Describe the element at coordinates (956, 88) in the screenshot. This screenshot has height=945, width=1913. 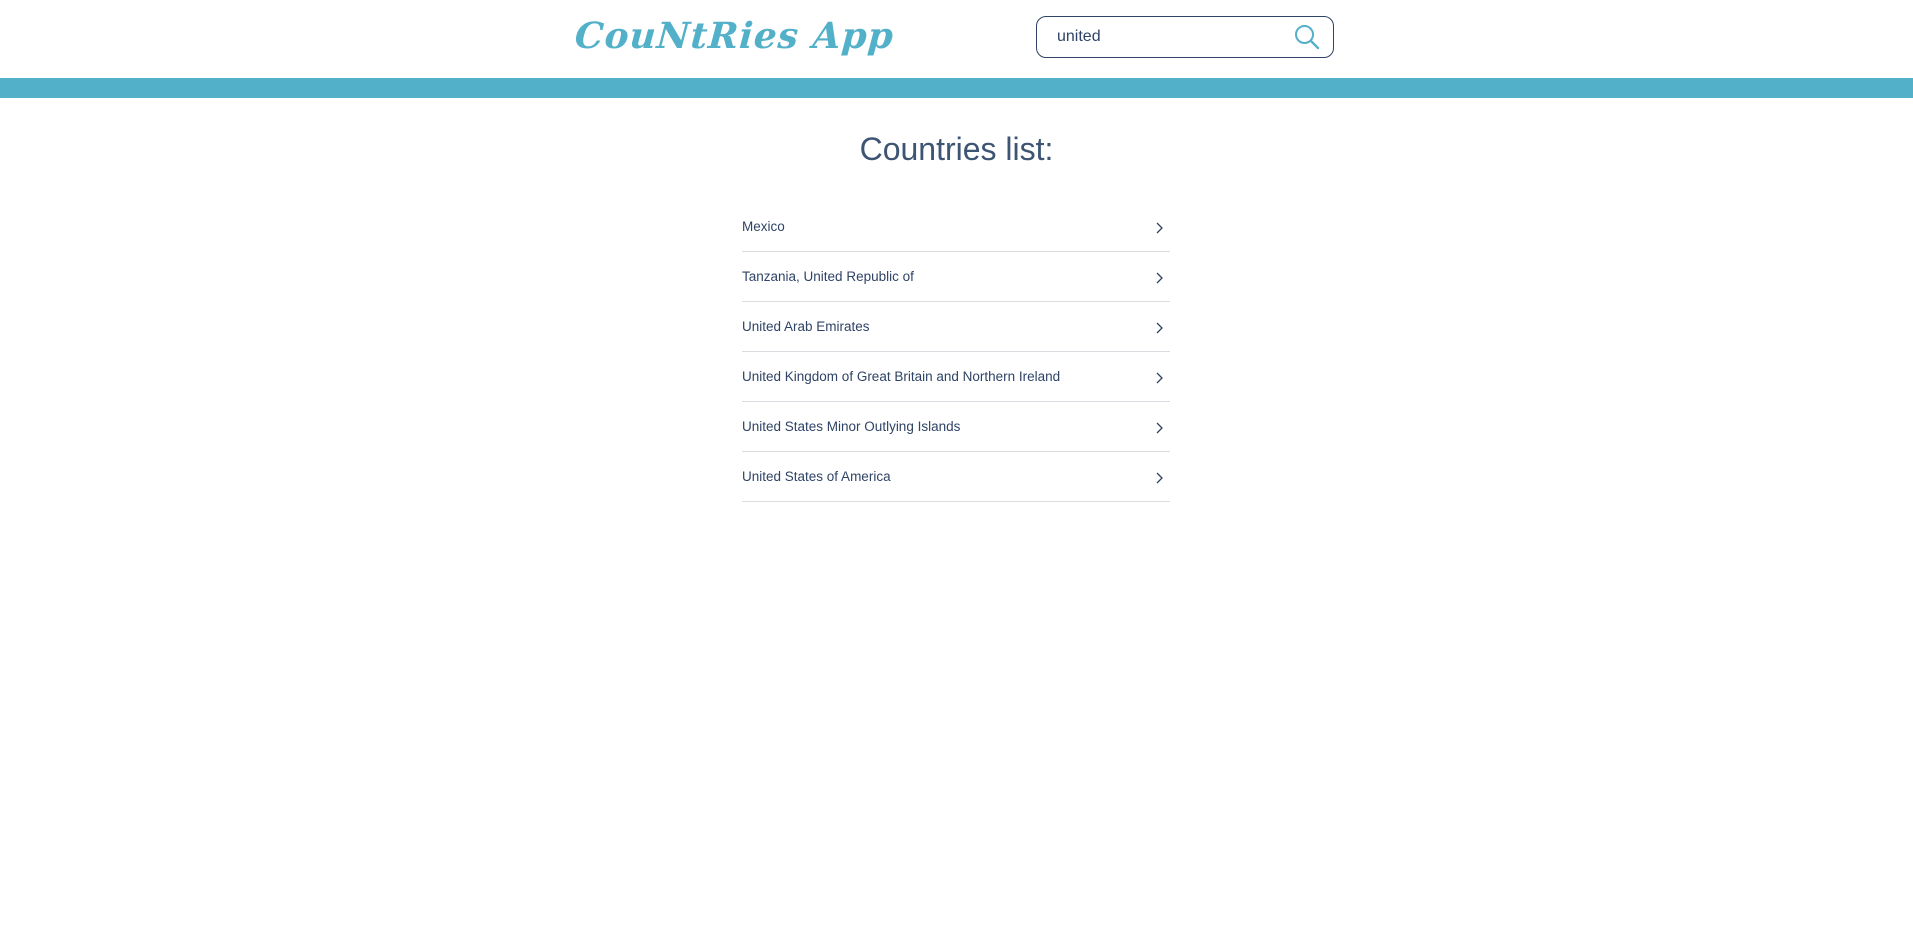
I see `accent-band` at that location.